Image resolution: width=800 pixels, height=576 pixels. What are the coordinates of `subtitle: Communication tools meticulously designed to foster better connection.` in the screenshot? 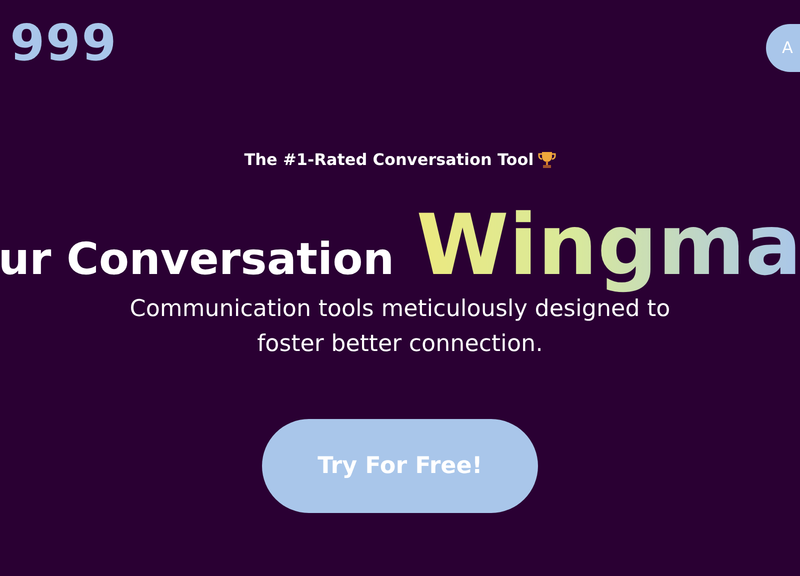 It's located at (400, 326).